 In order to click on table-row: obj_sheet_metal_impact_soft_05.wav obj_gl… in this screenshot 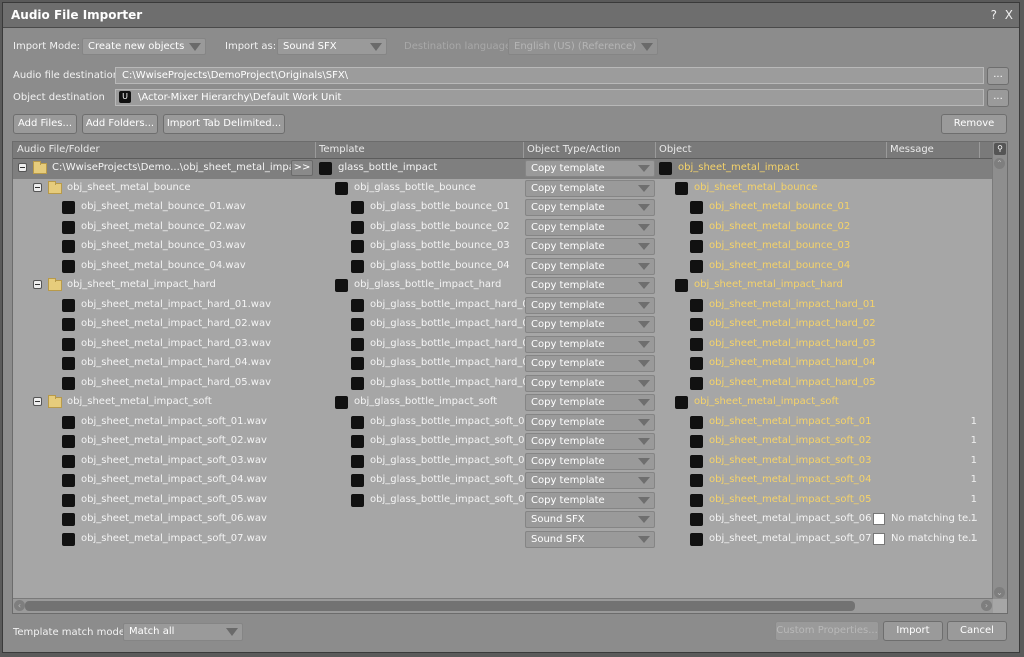, I will do `click(503, 501)`.